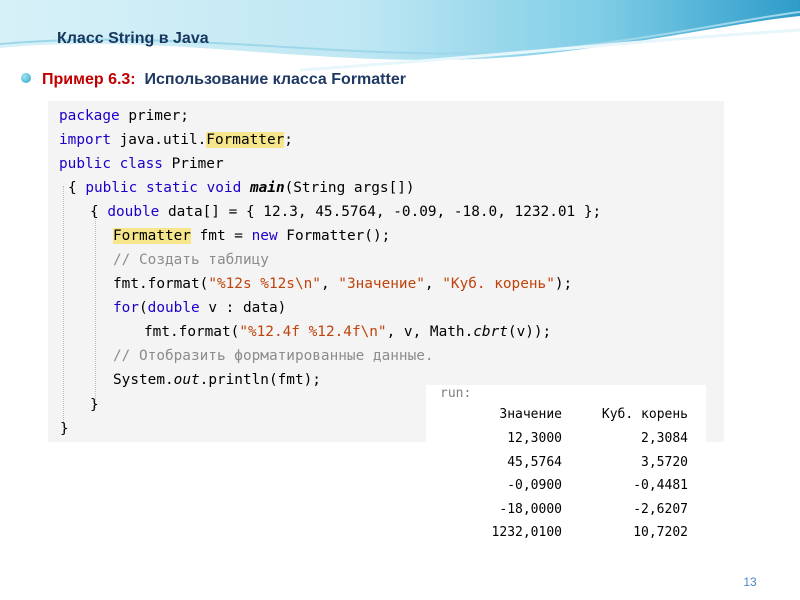 The width and height of the screenshot is (800, 600). I want to click on output-cbrt: -0,4481, so click(660, 485).